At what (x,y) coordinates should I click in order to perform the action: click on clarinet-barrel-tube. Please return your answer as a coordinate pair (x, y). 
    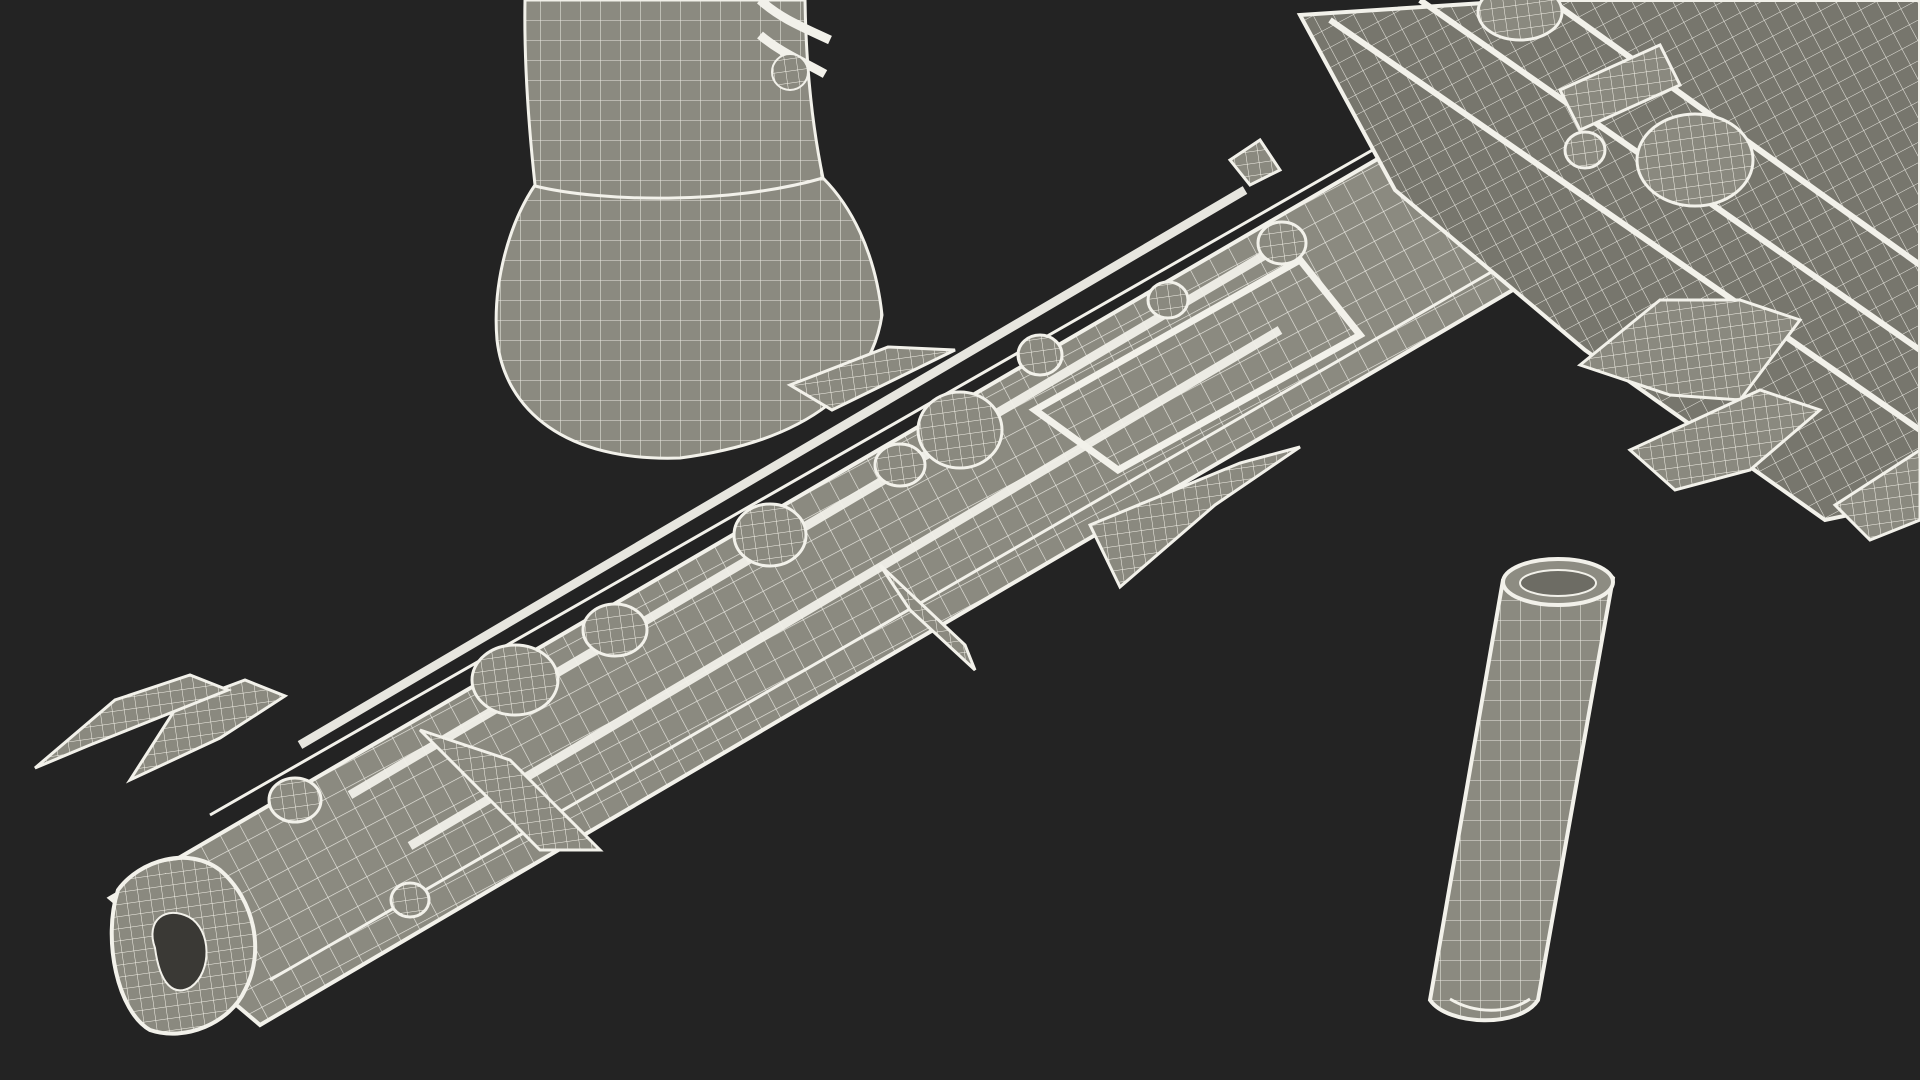
    Looking at the image, I should click on (1521, 790).